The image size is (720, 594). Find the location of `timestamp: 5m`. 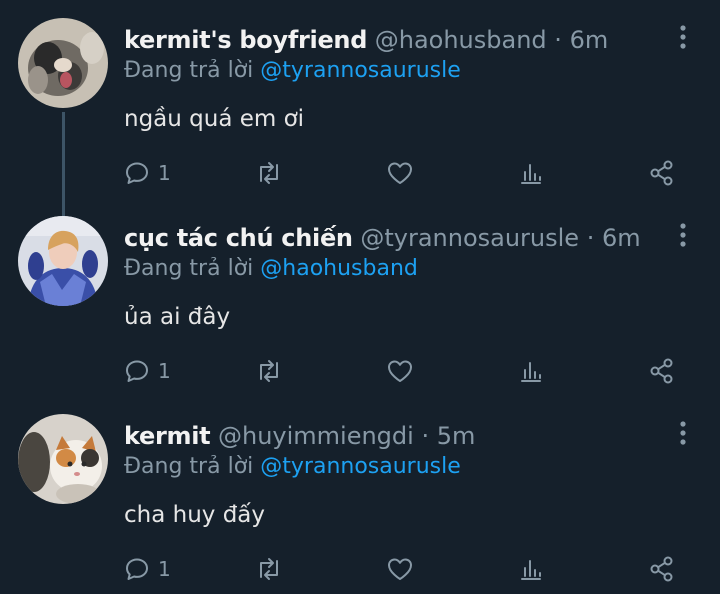

timestamp: 5m is located at coordinates (456, 436).